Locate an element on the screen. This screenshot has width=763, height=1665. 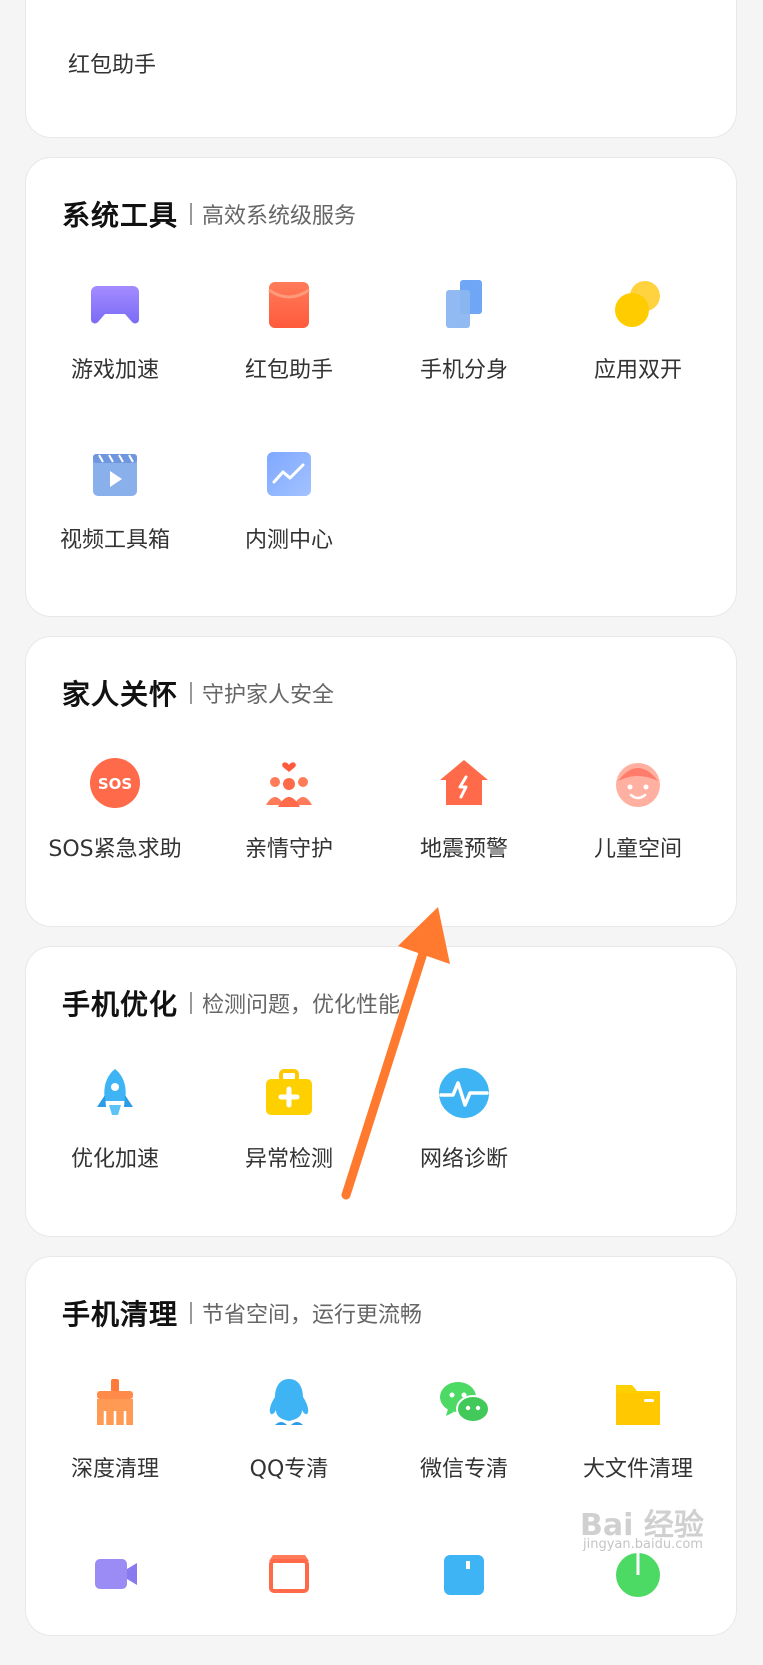
tool-label: QQ专清 is located at coordinates (289, 1469).